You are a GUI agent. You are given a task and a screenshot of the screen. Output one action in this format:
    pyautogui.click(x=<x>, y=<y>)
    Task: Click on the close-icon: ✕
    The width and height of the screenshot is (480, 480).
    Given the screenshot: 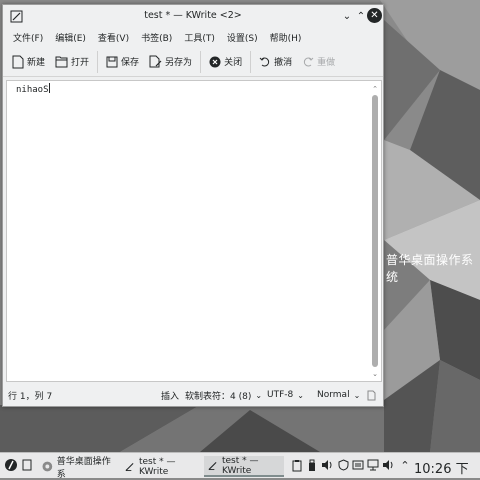 What is the action you would take?
    pyautogui.click(x=374, y=15)
    